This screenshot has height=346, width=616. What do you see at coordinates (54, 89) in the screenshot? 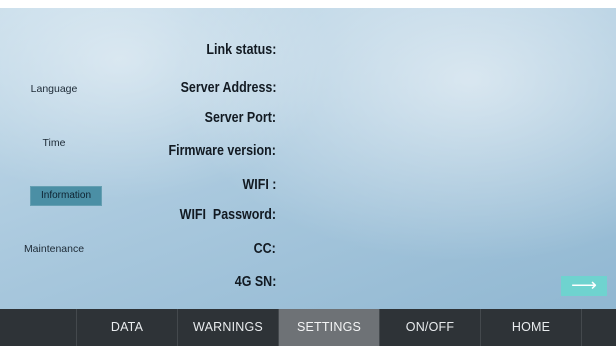
I see `menu-item-language: Language` at bounding box center [54, 89].